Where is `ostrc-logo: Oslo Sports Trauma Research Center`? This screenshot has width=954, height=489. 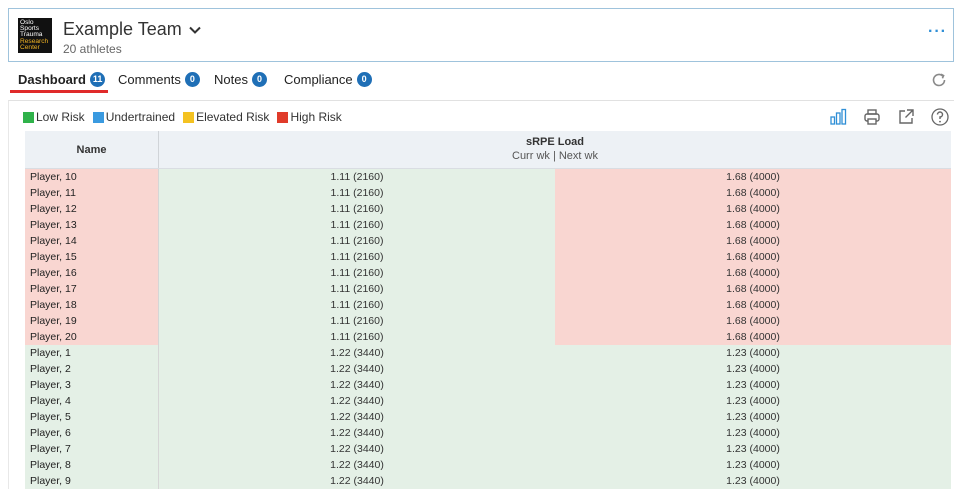 ostrc-logo: Oslo Sports Trauma Research Center is located at coordinates (35, 35).